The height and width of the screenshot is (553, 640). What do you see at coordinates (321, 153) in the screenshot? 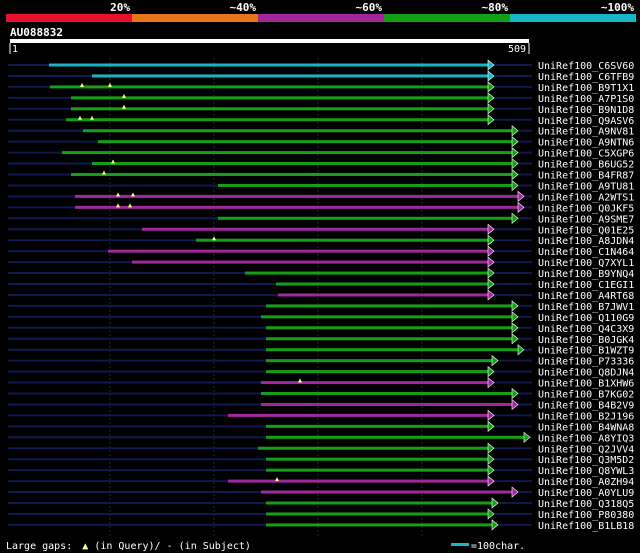
I see `hit-row: UniRef100_C5XGP6` at bounding box center [321, 153].